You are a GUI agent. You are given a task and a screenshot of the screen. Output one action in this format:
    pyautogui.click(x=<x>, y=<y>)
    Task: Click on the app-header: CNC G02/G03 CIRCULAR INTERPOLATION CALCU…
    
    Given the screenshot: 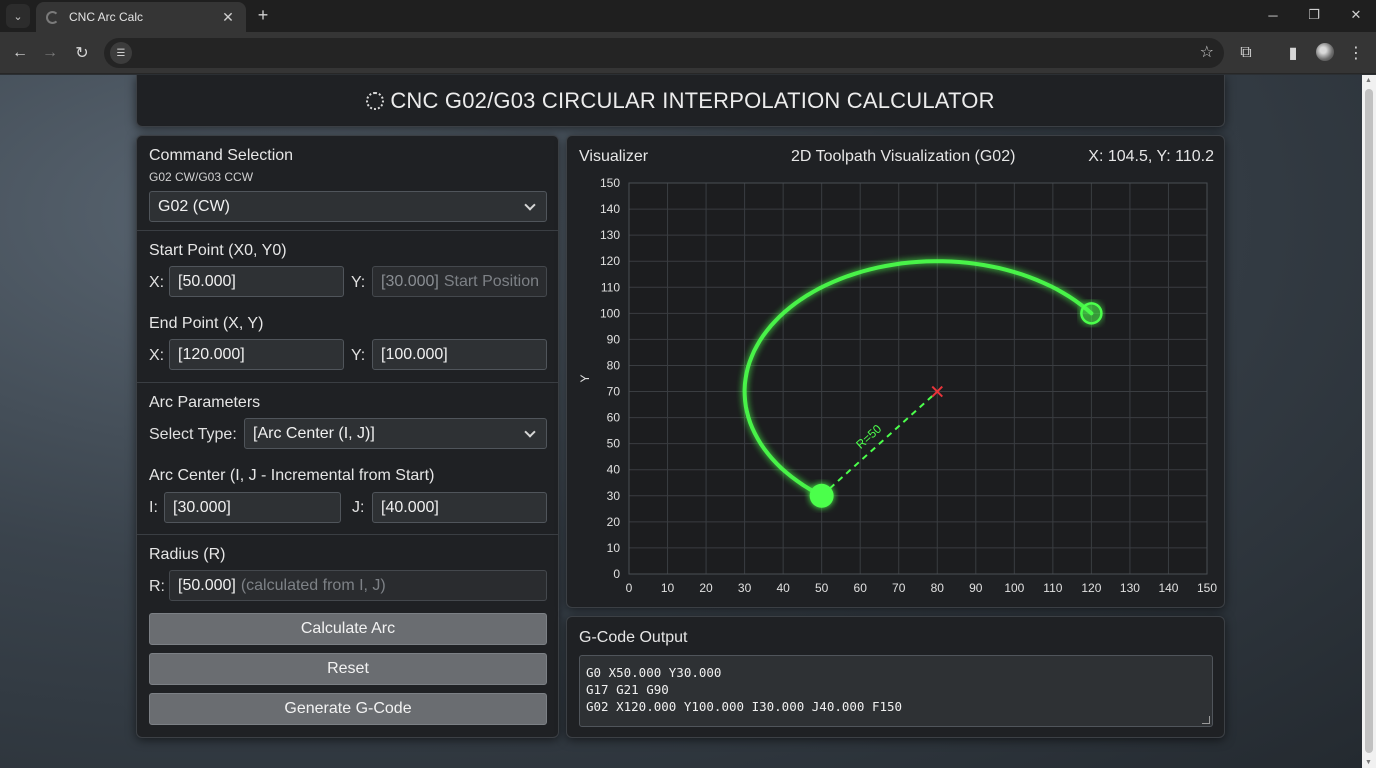 What is the action you would take?
    pyautogui.click(x=680, y=101)
    